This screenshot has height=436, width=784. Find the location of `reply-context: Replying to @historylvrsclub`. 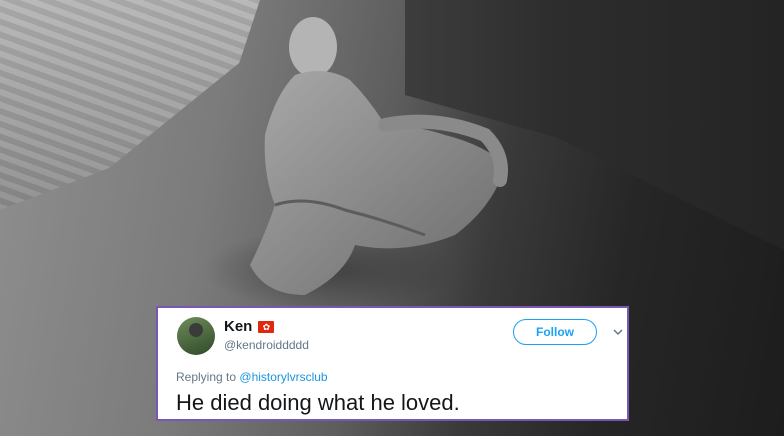

reply-context: Replying to @historylvrsclub is located at coordinates (252, 377).